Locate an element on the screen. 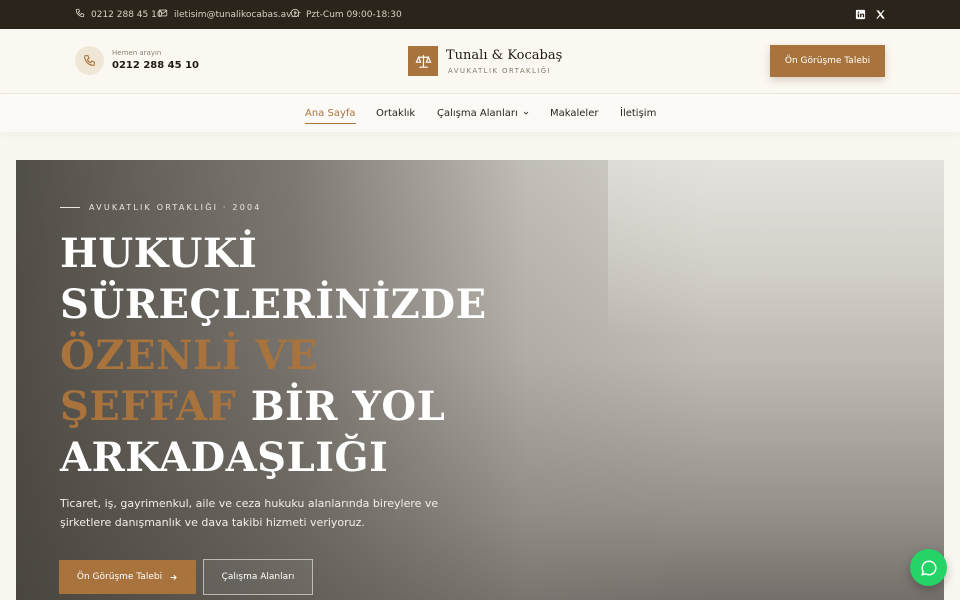  phone-icon is located at coordinates (80, 14).